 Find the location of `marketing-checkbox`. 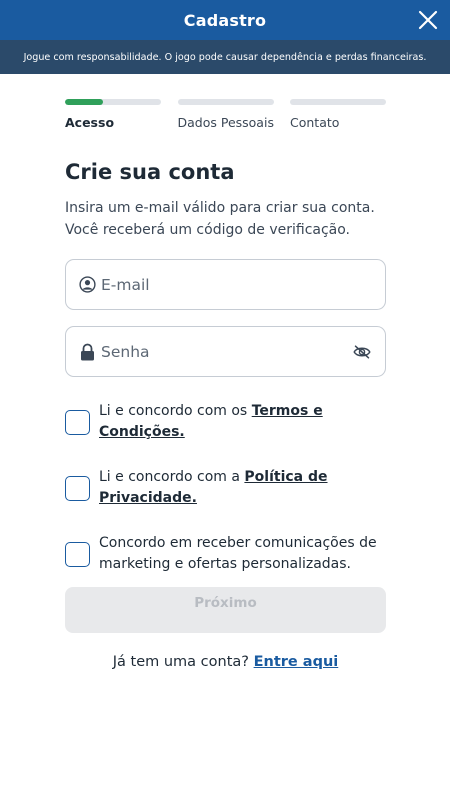

marketing-checkbox is located at coordinates (77, 554).